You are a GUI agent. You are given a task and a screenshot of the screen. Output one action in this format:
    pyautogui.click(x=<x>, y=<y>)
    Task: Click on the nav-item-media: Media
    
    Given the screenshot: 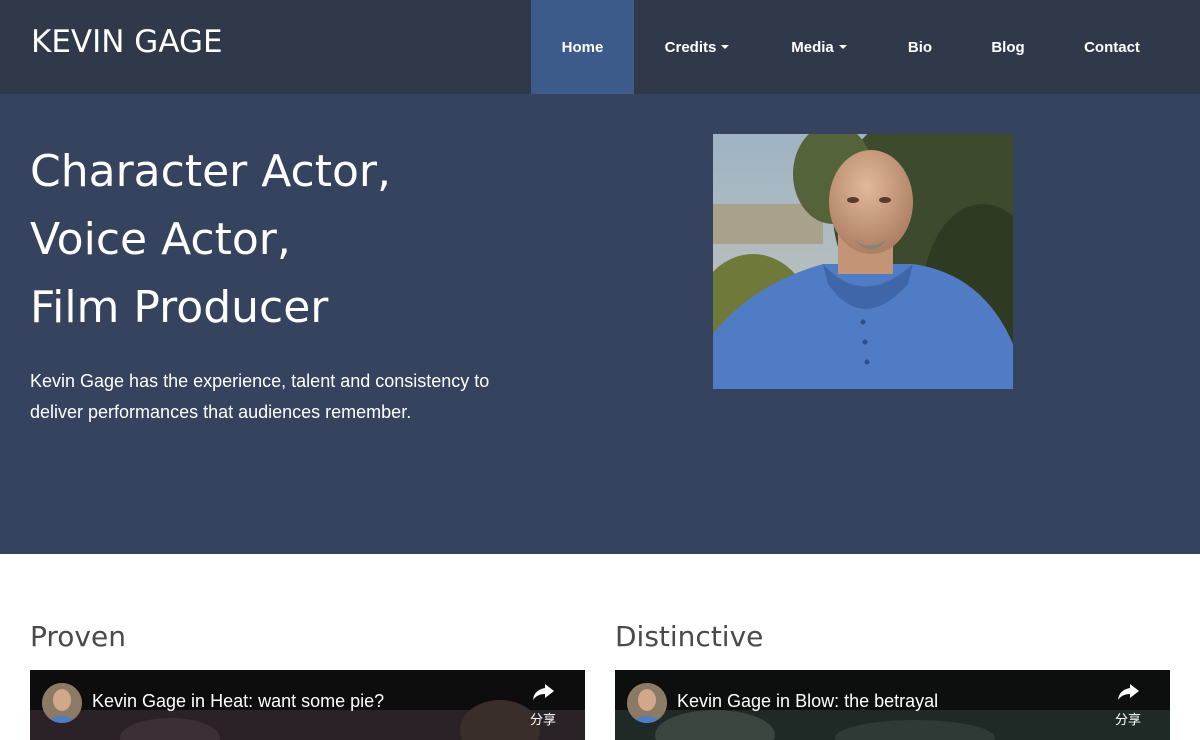 What is the action you would take?
    pyautogui.click(x=819, y=47)
    